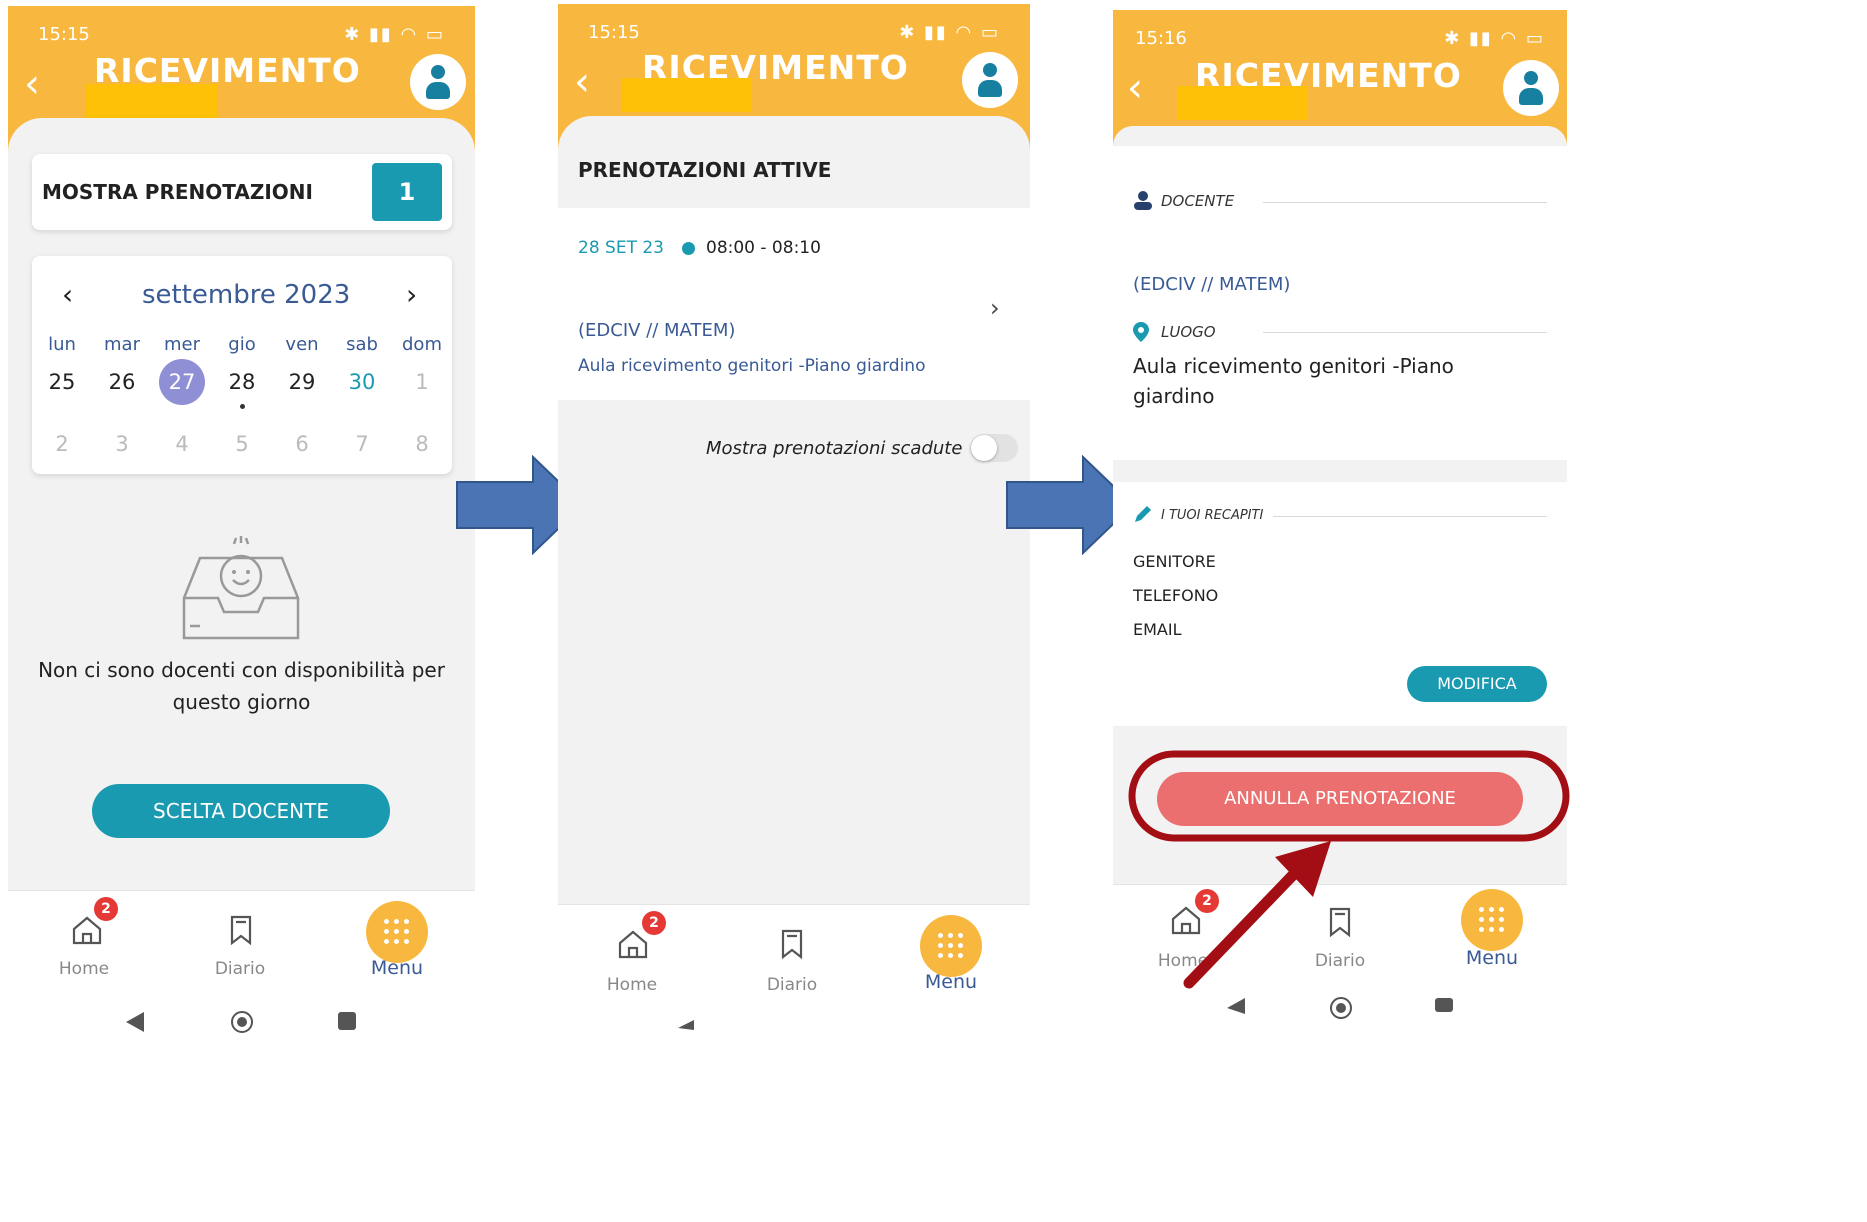 The height and width of the screenshot is (1222, 1867). I want to click on calendar-day: 5, so click(242, 444).